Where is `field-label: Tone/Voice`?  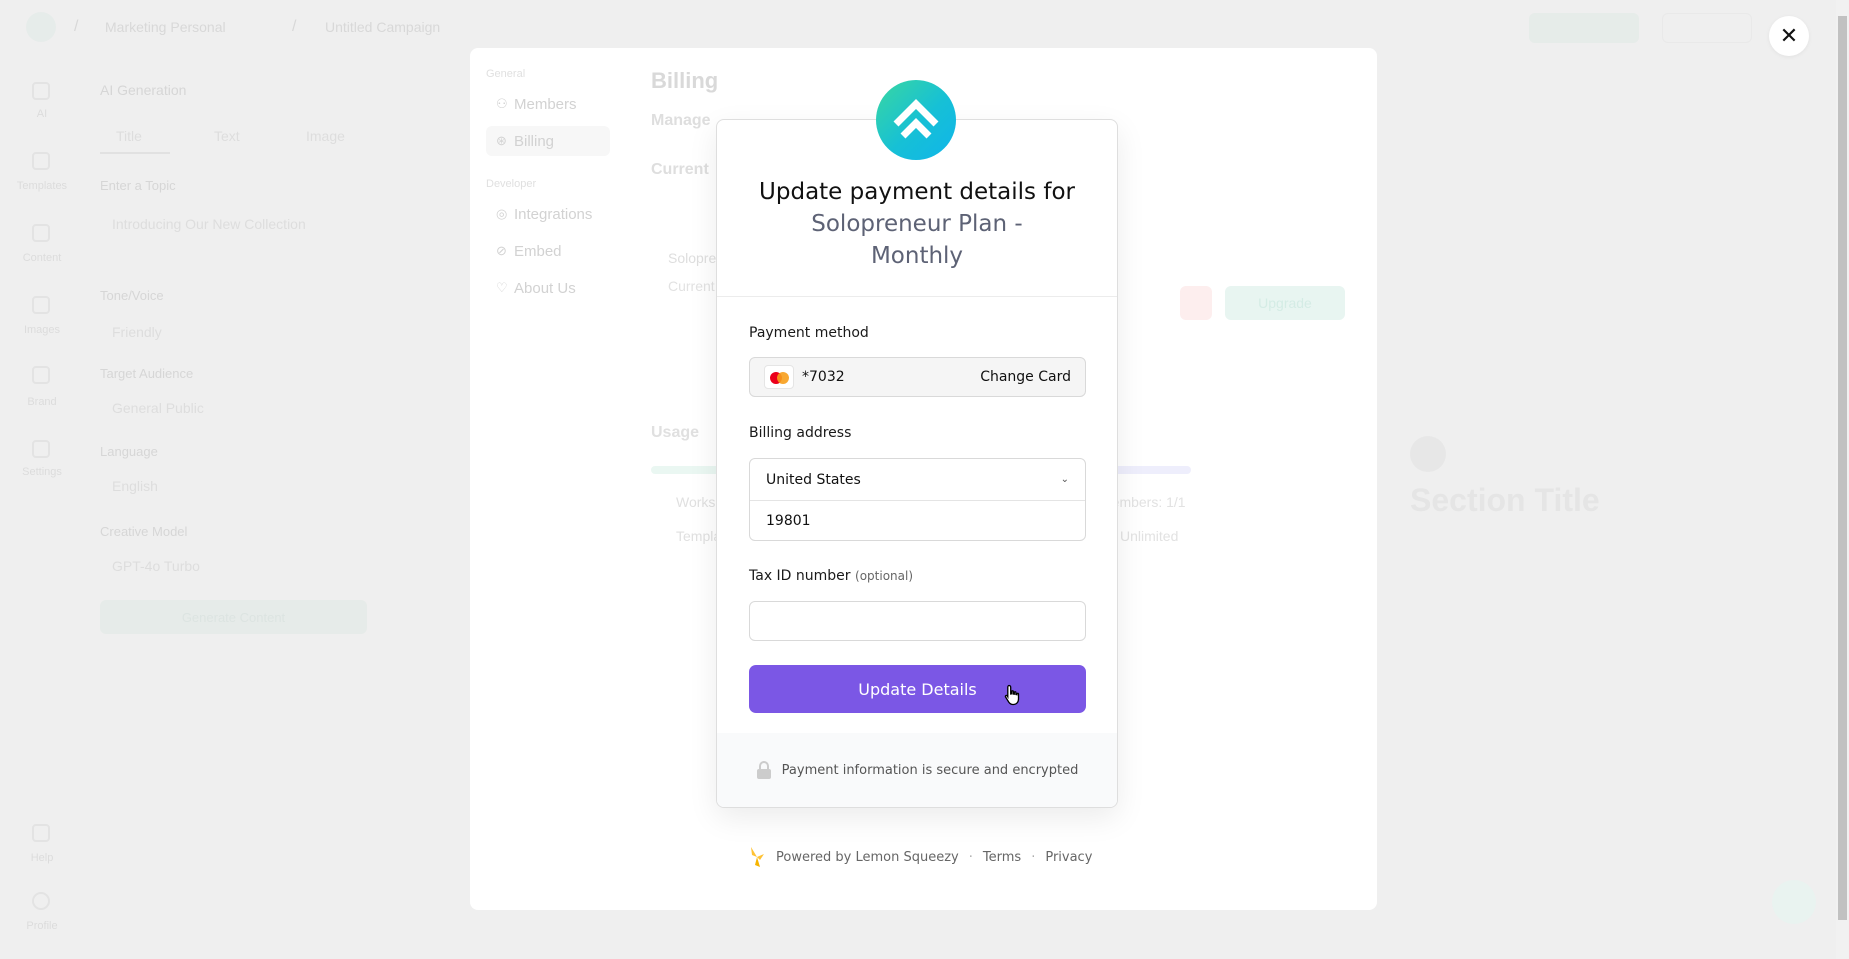
field-label: Tone/Voice is located at coordinates (132, 295).